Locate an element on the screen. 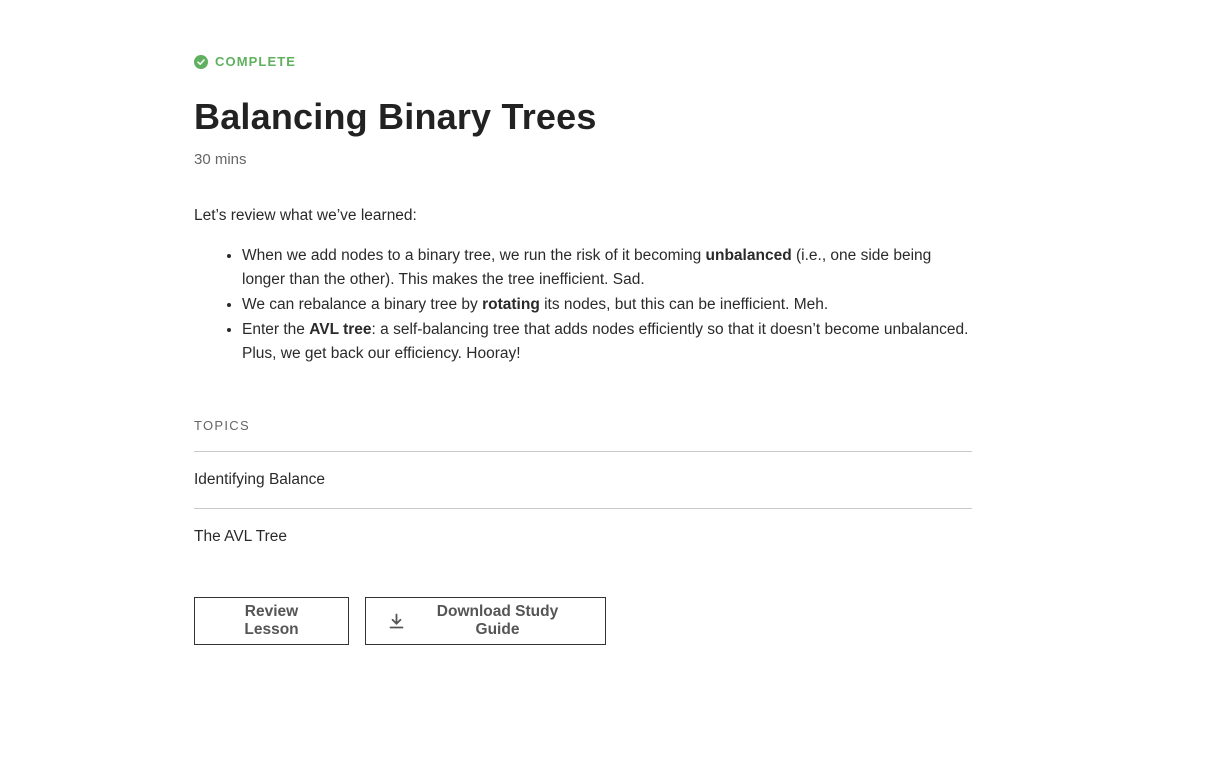  topics-list: Identifying Balance The AVL Tree is located at coordinates (583, 508).